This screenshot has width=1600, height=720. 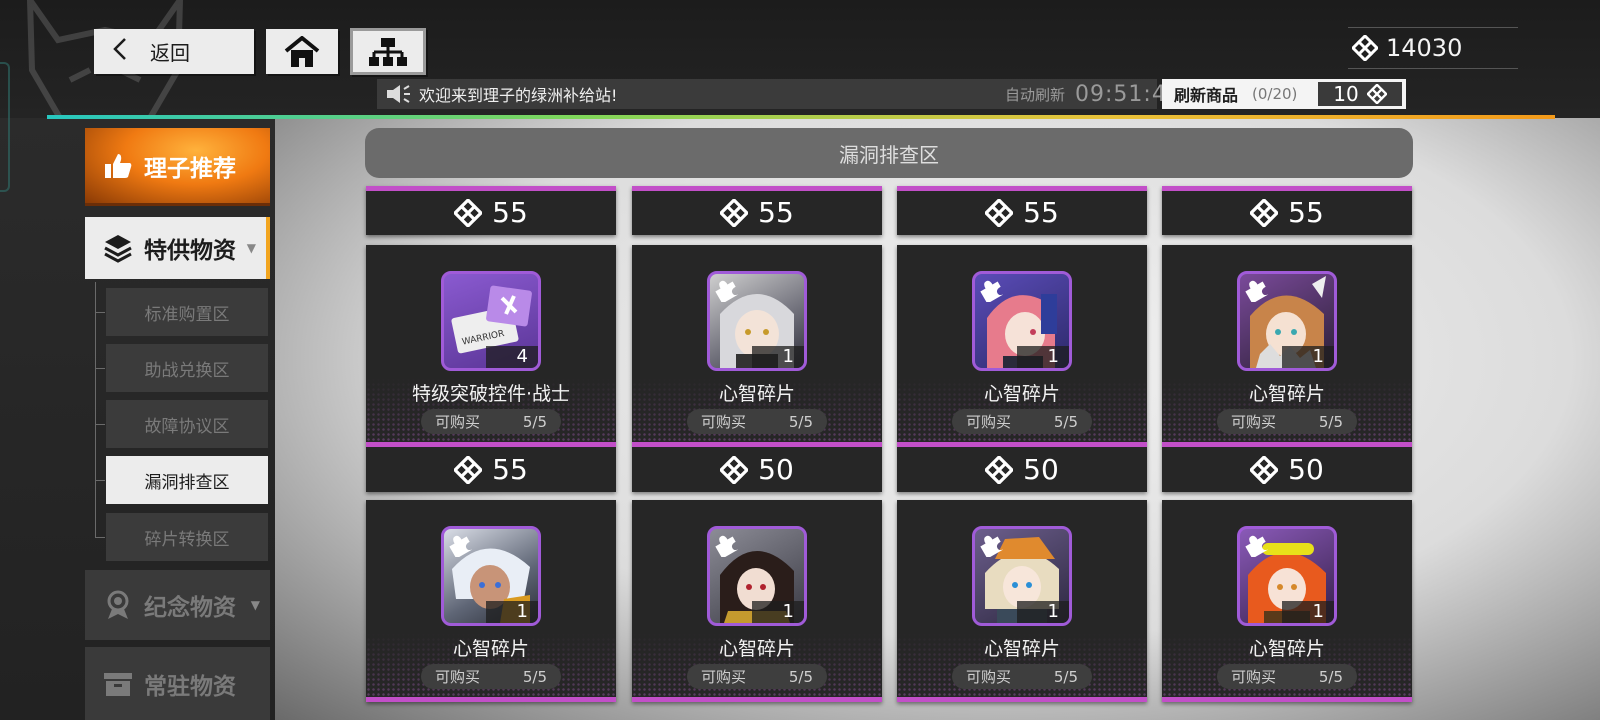 I want to click on menu-permanent-label: 常驻物资, so click(x=190, y=686).